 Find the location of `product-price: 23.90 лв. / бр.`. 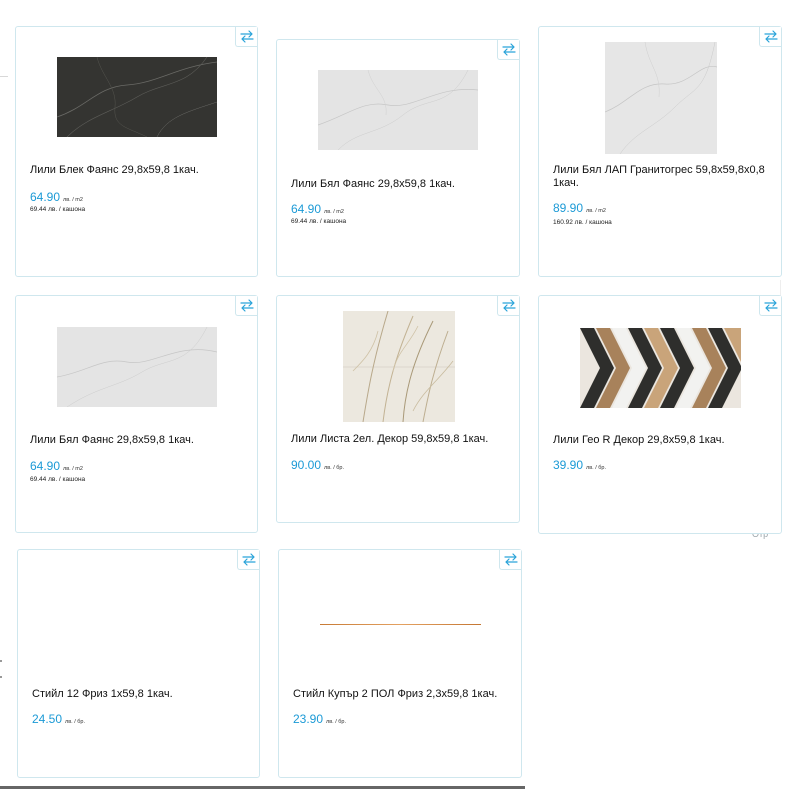

product-price: 23.90 лв. / бр. is located at coordinates (319, 719).